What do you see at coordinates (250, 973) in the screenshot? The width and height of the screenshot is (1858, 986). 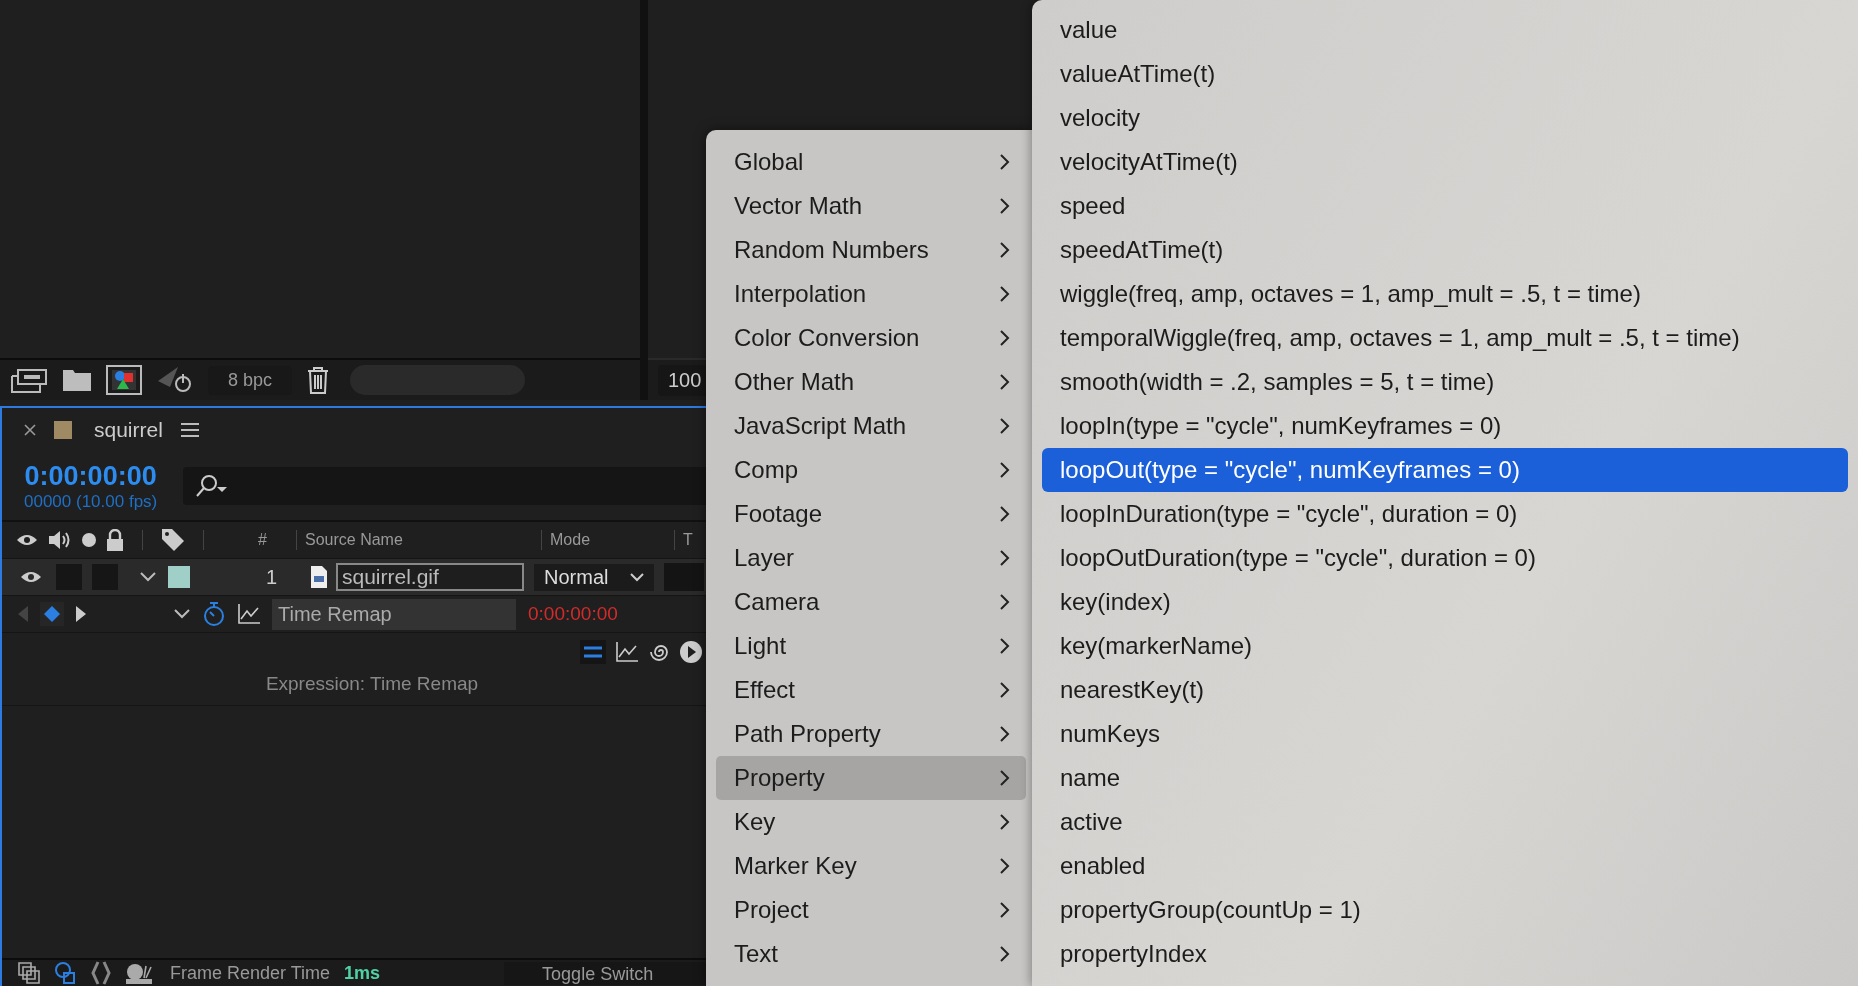 I see `render-time-label: Frame Render Time` at bounding box center [250, 973].